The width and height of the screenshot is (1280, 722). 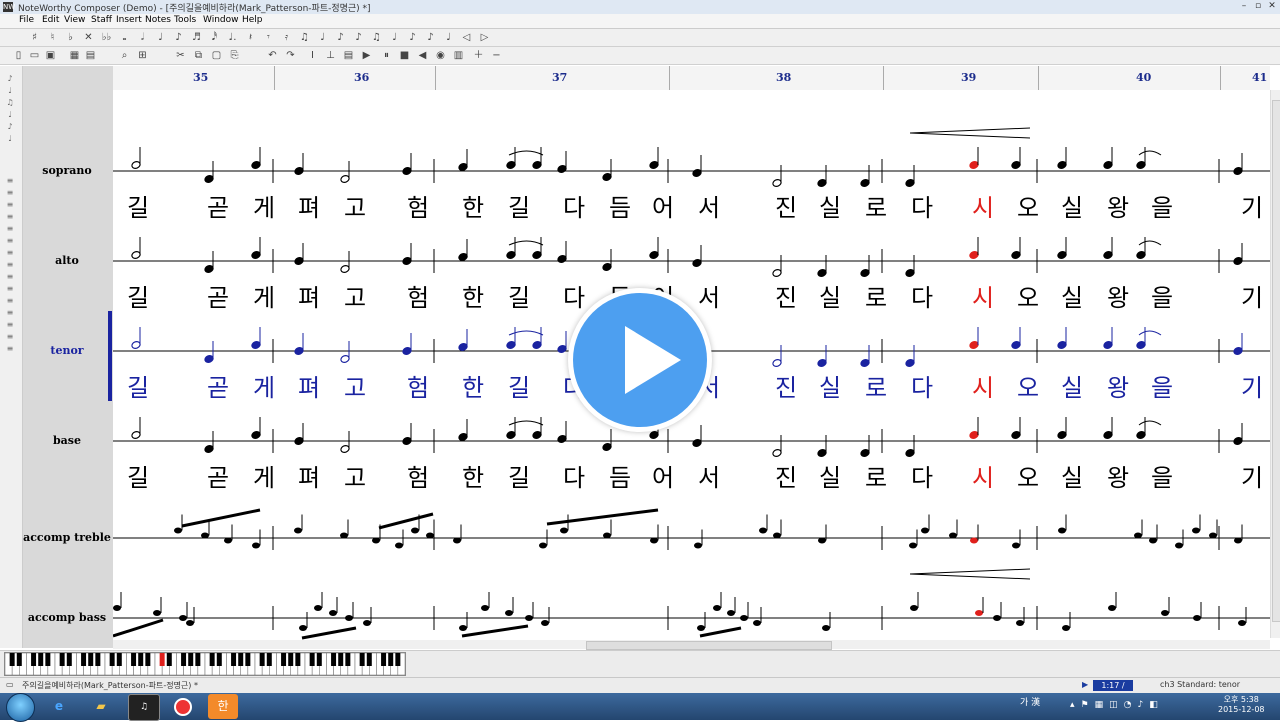 I want to click on measure-number: 41, so click(x=1259, y=77).